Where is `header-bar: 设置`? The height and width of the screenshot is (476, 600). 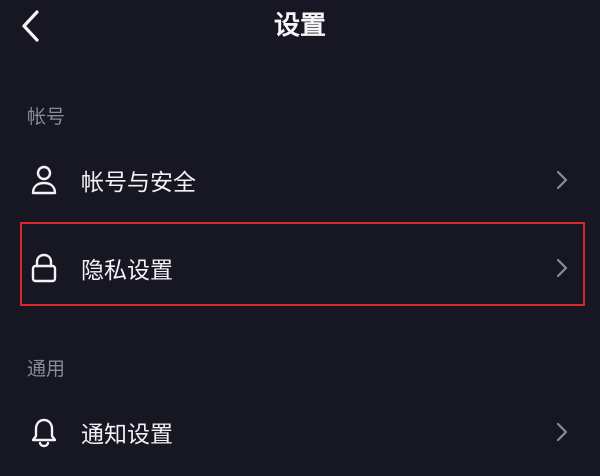 header-bar: 设置 is located at coordinates (300, 28).